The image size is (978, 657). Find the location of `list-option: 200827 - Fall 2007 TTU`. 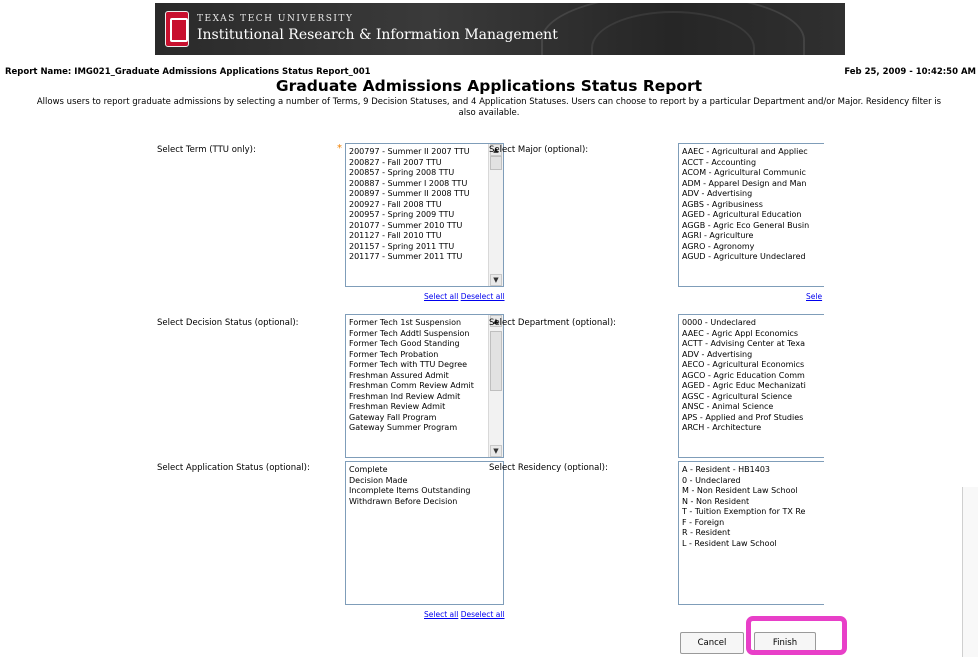

list-option: 200827 - Fall 2007 TTU is located at coordinates (426, 163).